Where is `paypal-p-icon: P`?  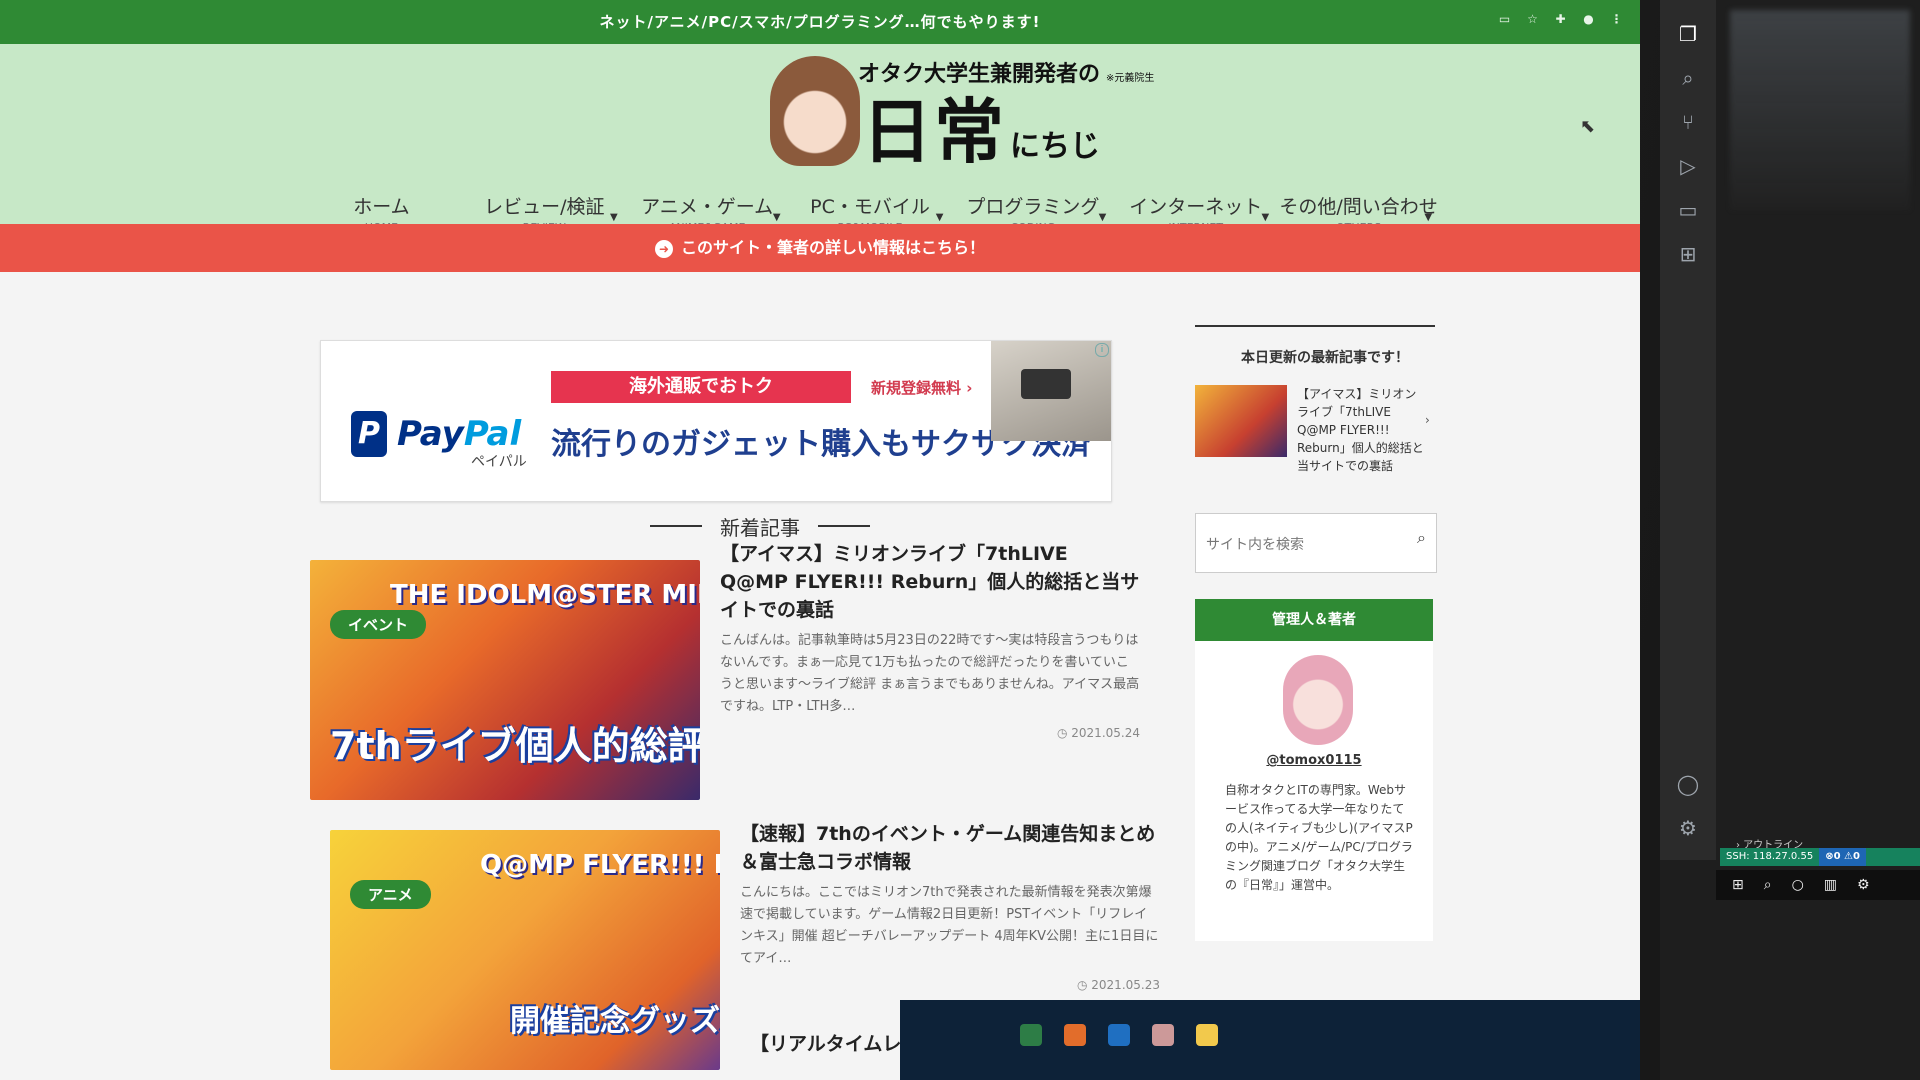 paypal-p-icon: P is located at coordinates (369, 434).